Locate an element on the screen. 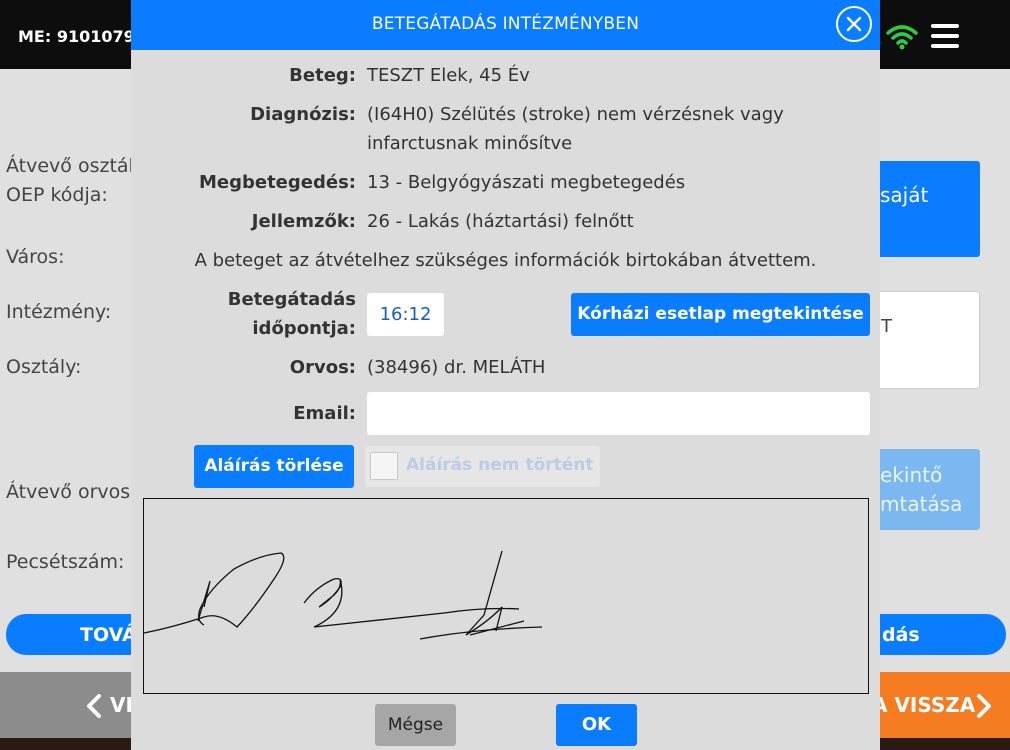  modal-title: BETEGÁTADÁS INTÉZMÉNYBEN is located at coordinates (505, 24).